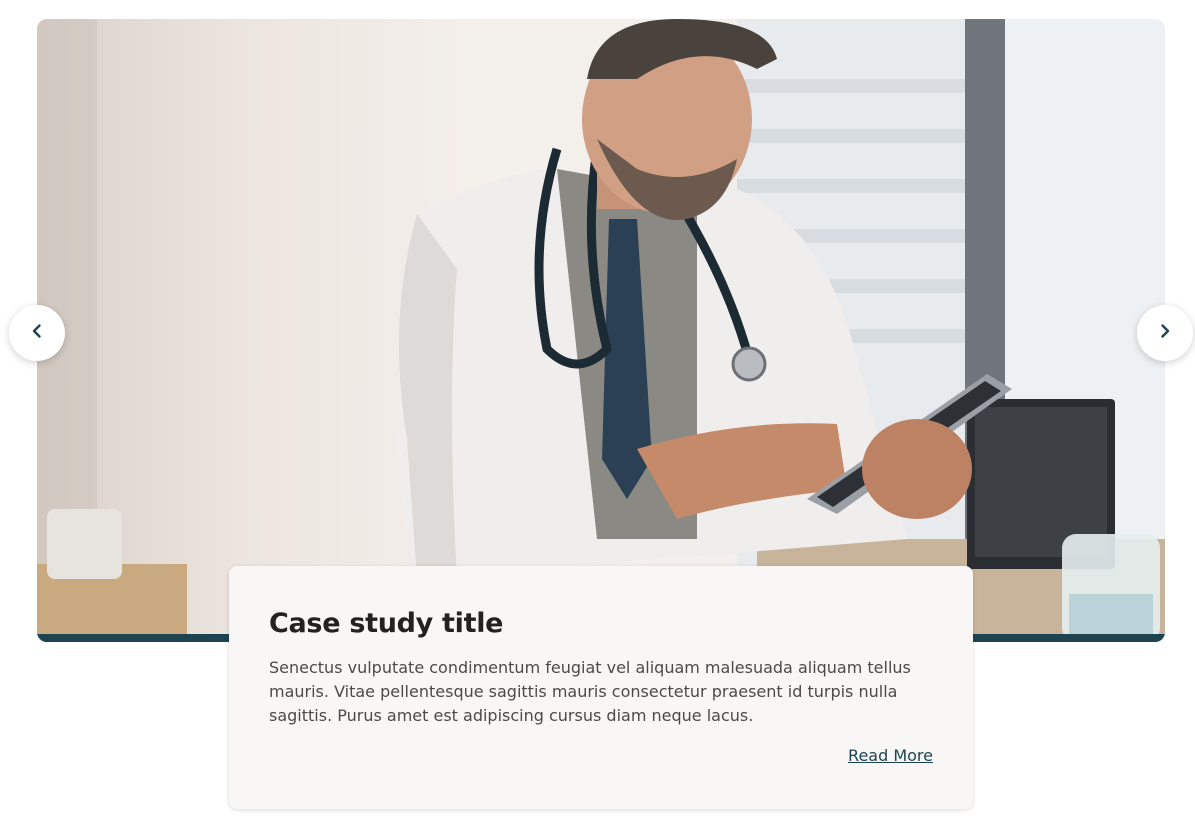 This screenshot has width=1195, height=821. Describe the element at coordinates (890, 755) in the screenshot. I see `read-more-link: Read More` at that location.